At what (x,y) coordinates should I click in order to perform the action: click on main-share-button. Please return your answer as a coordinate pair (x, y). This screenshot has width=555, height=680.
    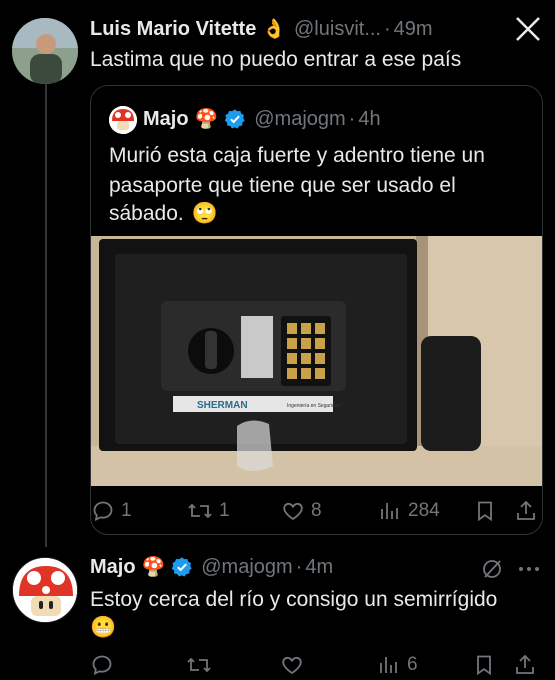
    Looking at the image, I should click on (525, 665).